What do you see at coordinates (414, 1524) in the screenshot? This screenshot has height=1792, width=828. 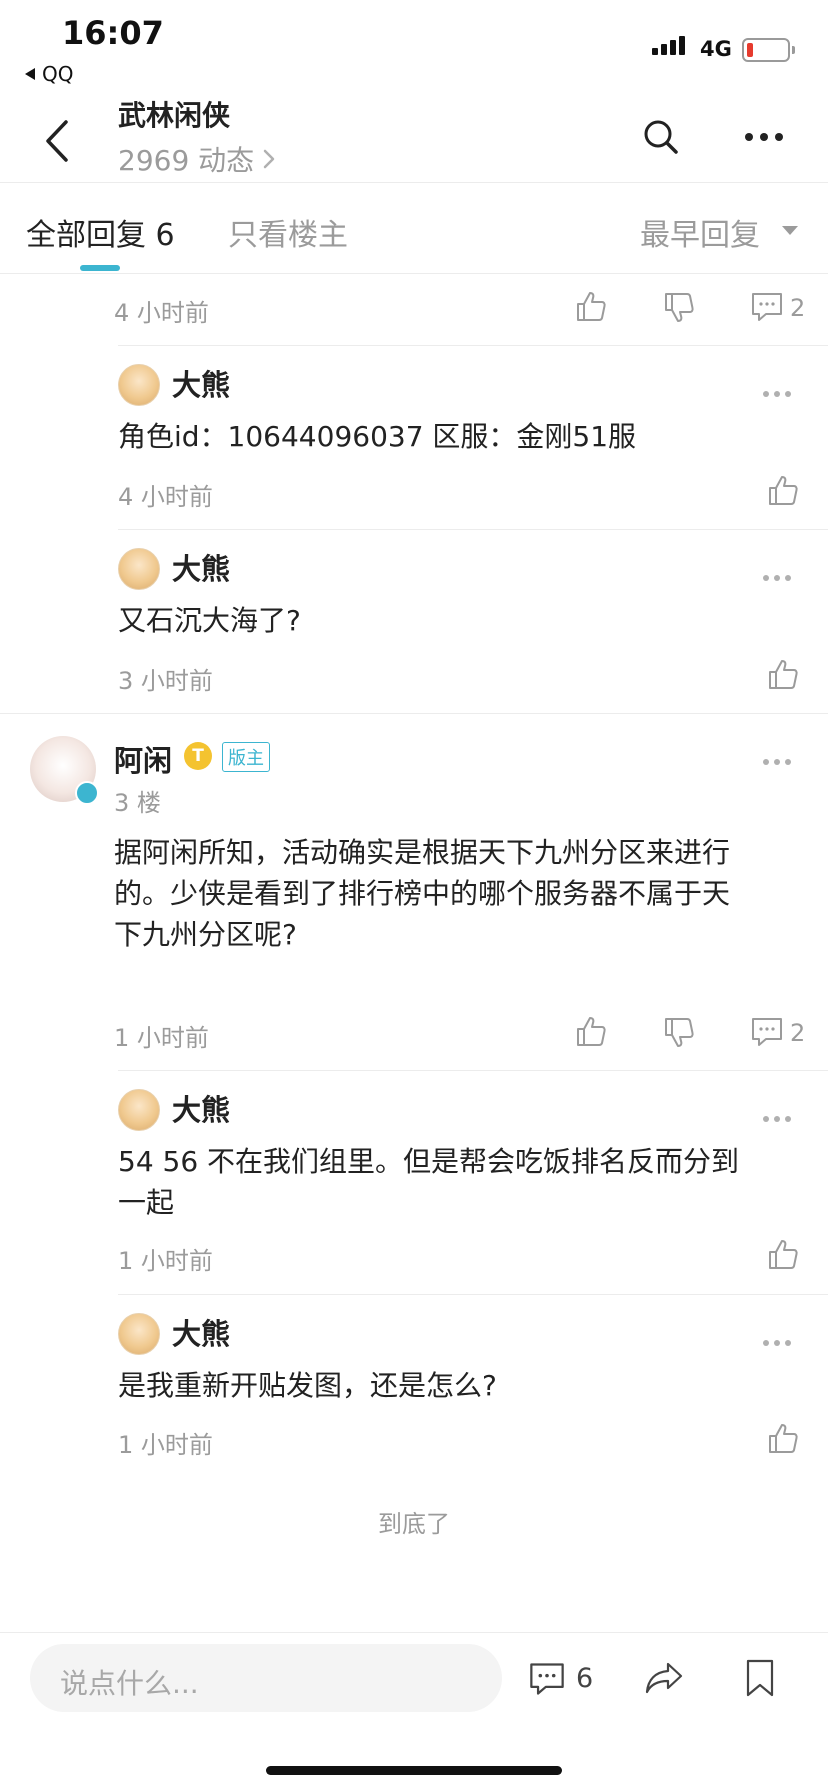 I see `end-of-list: 到底了` at bounding box center [414, 1524].